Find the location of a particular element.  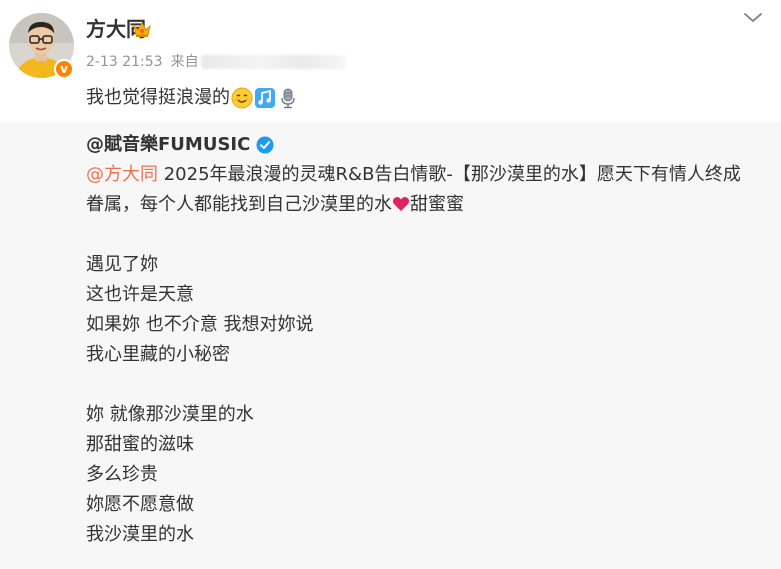

crown-icon is located at coordinates (142, 29).